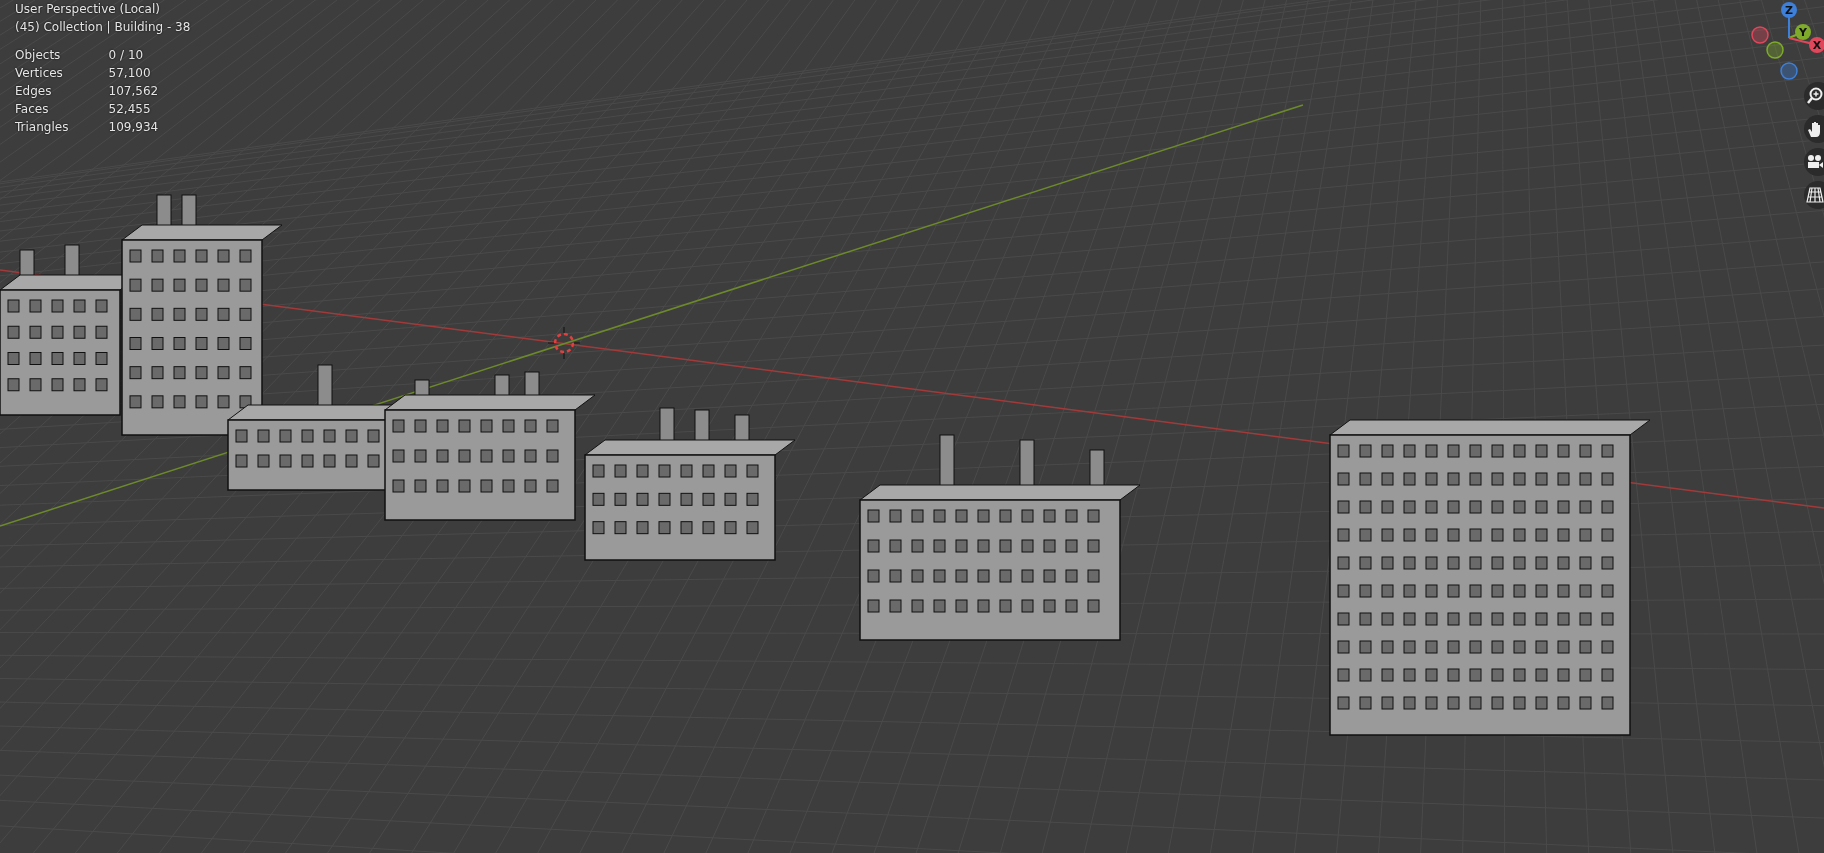  Describe the element at coordinates (38, 55) in the screenshot. I see `statistic-label: Objects` at that location.